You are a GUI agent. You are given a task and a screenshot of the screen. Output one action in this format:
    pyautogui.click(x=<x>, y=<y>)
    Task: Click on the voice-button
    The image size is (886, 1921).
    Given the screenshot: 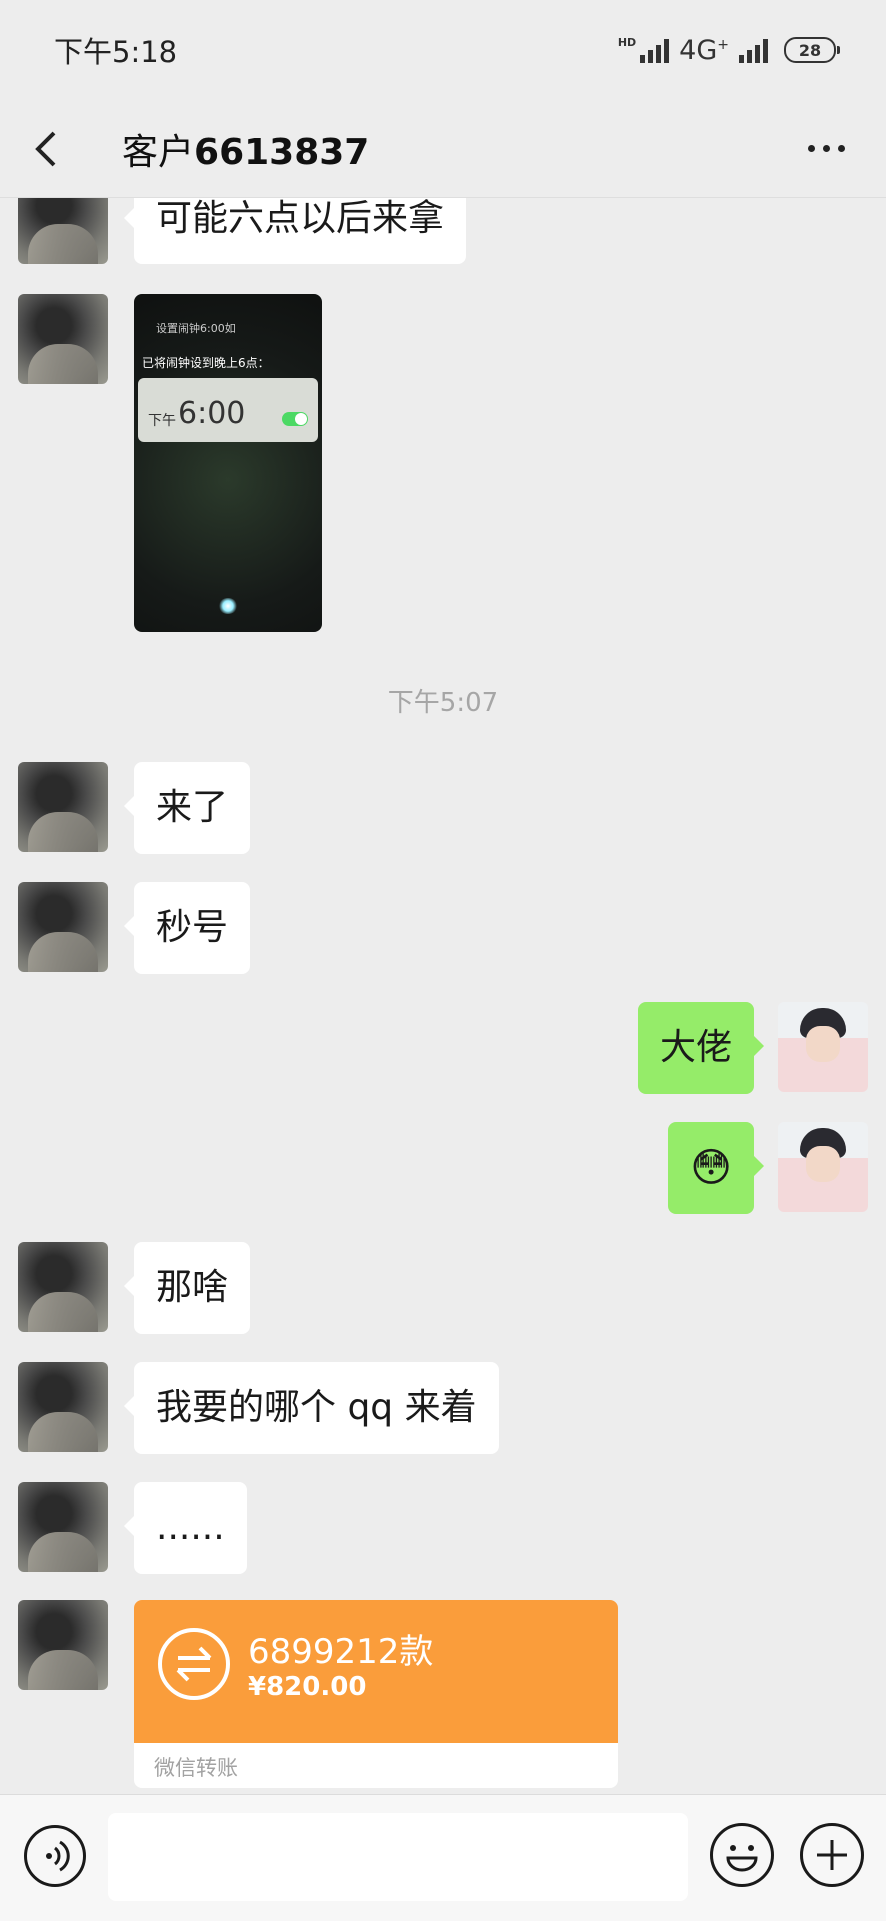 What is the action you would take?
    pyautogui.click(x=55, y=1856)
    